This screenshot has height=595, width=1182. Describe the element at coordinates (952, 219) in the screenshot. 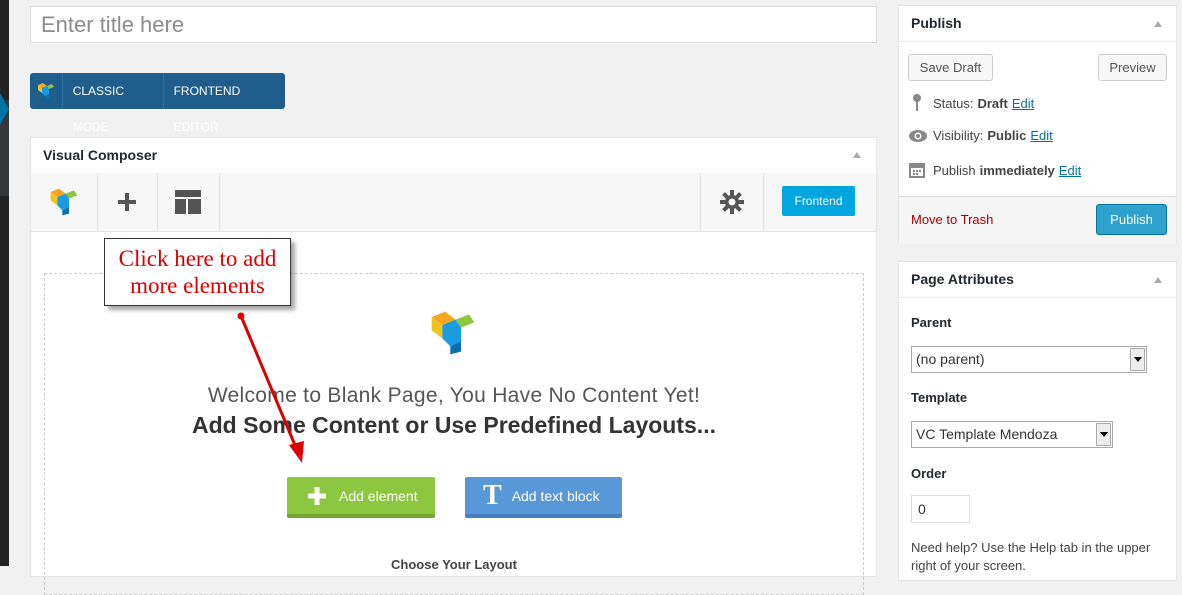

I see `move-to-trash-link: Move to Trash` at that location.